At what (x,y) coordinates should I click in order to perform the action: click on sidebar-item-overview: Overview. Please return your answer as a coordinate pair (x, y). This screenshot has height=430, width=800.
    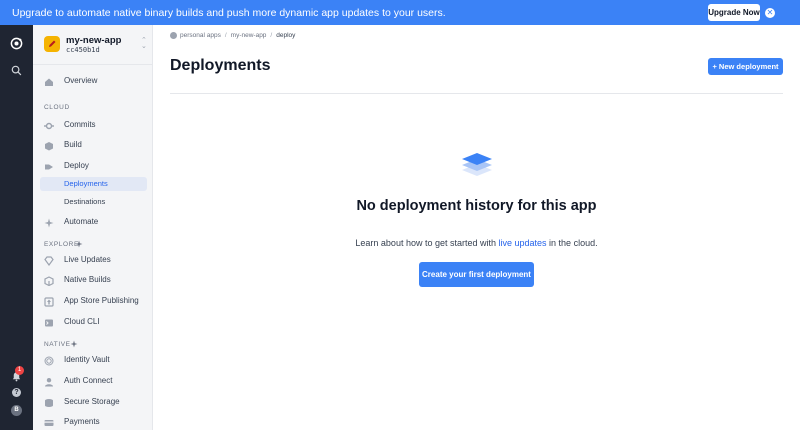
    Looking at the image, I should click on (93, 82).